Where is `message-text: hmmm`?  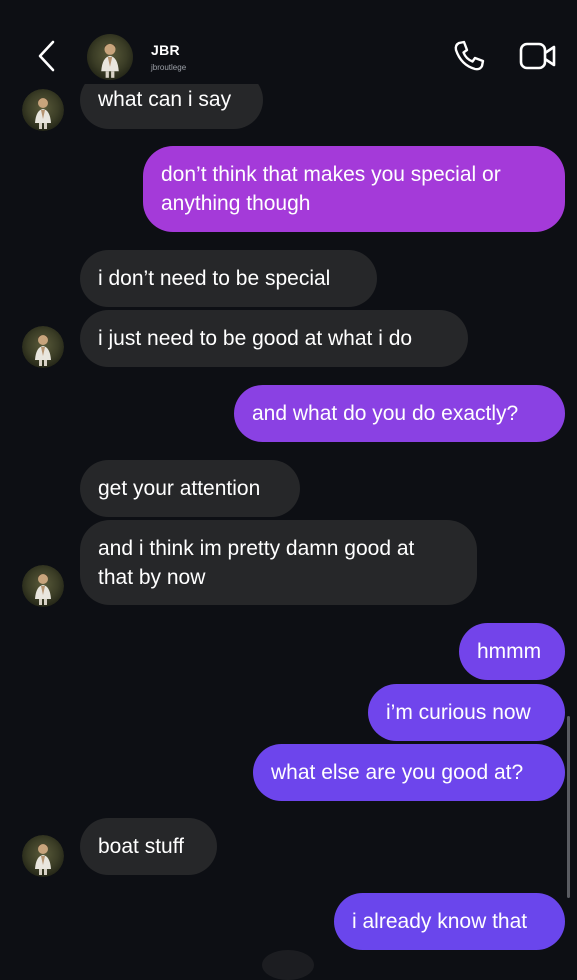 message-text: hmmm is located at coordinates (509, 651).